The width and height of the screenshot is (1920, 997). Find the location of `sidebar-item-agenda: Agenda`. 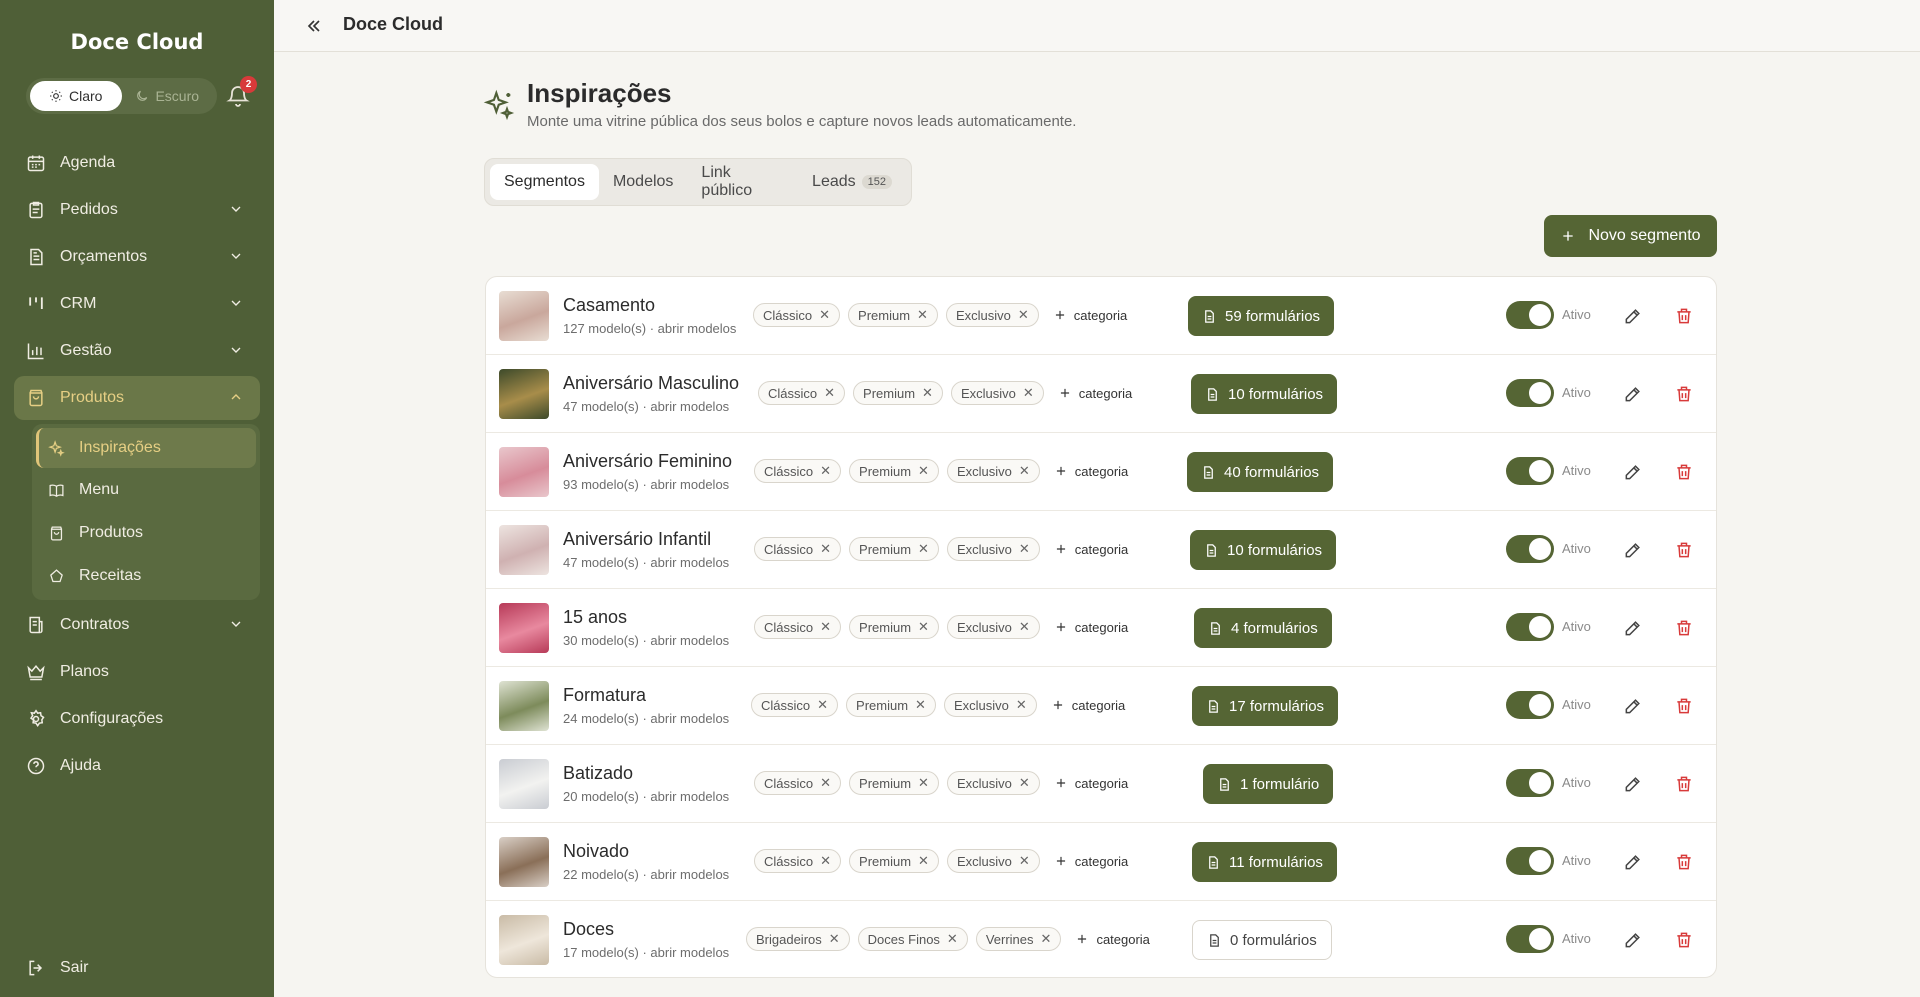

sidebar-item-agenda: Agenda is located at coordinates (137, 163).